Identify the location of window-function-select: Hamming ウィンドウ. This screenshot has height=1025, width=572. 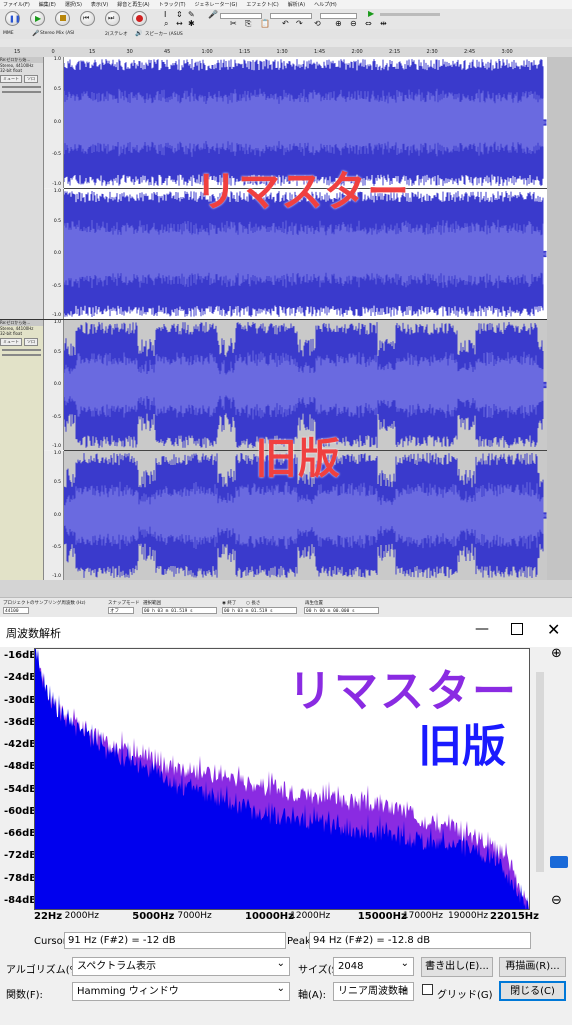
(181, 990).